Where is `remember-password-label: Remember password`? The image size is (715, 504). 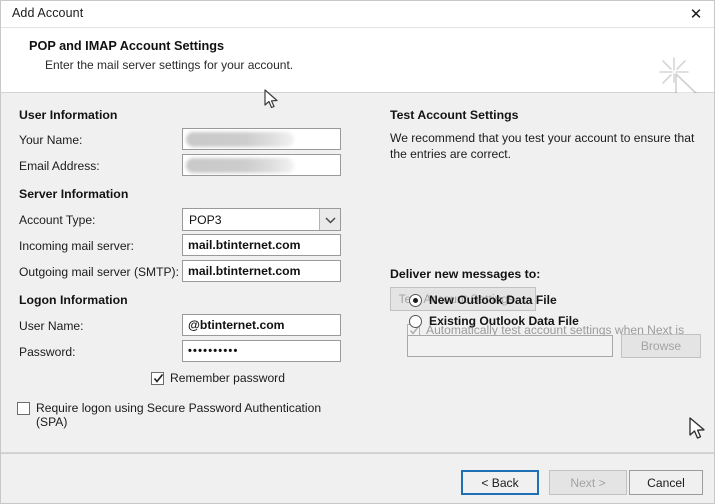
remember-password-label: Remember password is located at coordinates (227, 378).